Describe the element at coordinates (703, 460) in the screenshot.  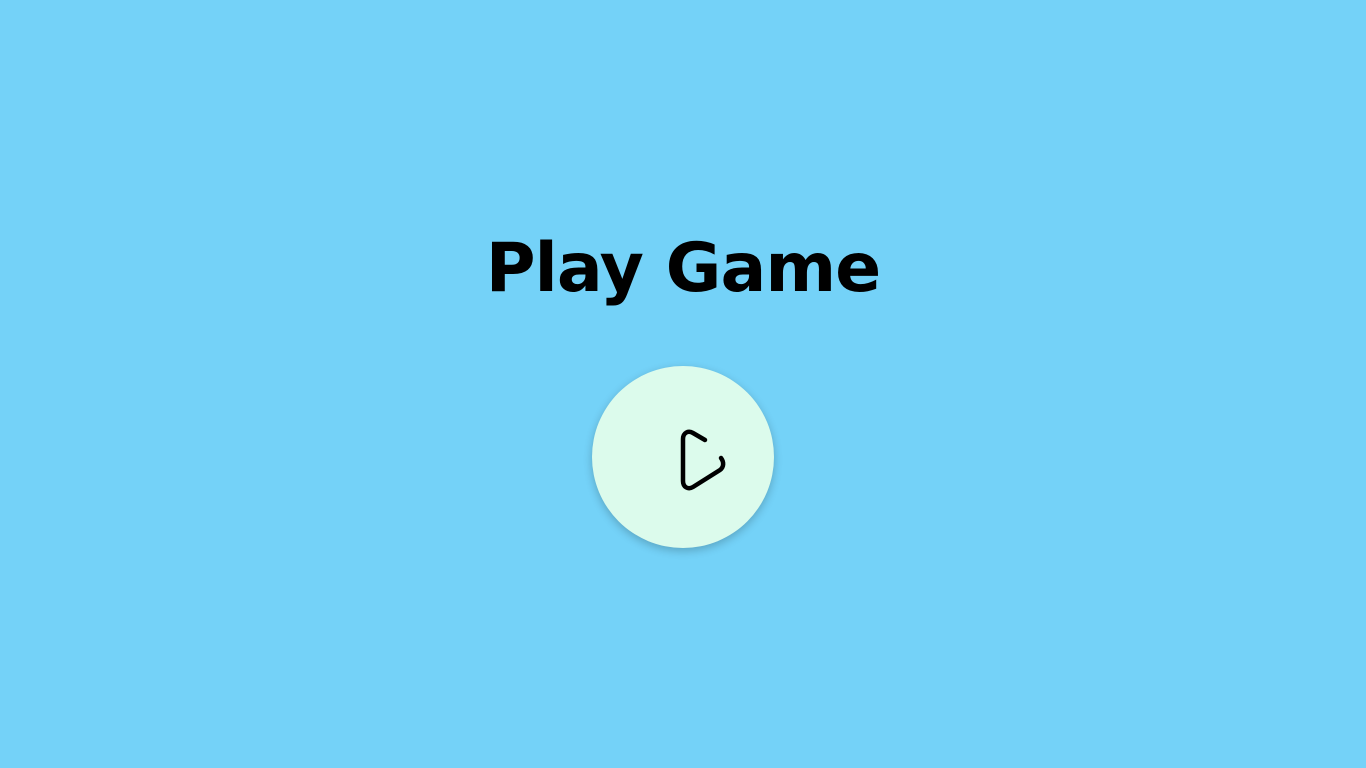
I see `play-icon` at that location.